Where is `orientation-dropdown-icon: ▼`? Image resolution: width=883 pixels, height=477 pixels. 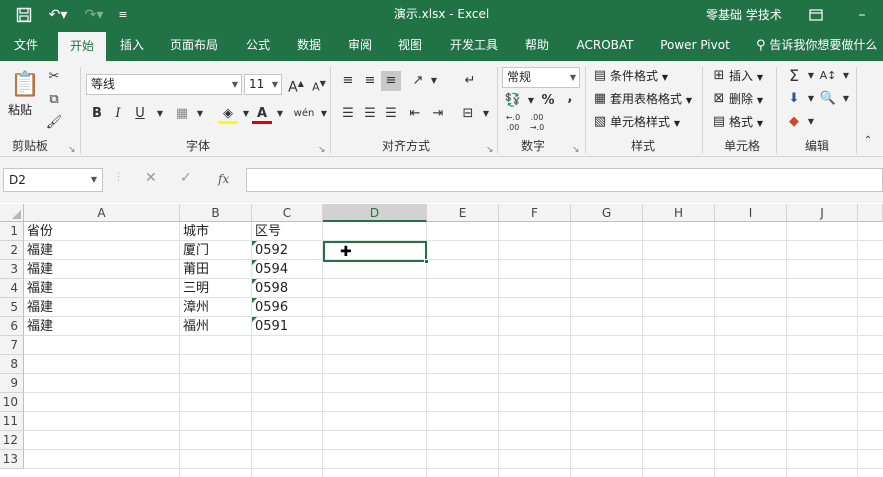
orientation-dropdown-icon: ▼ is located at coordinates (434, 81).